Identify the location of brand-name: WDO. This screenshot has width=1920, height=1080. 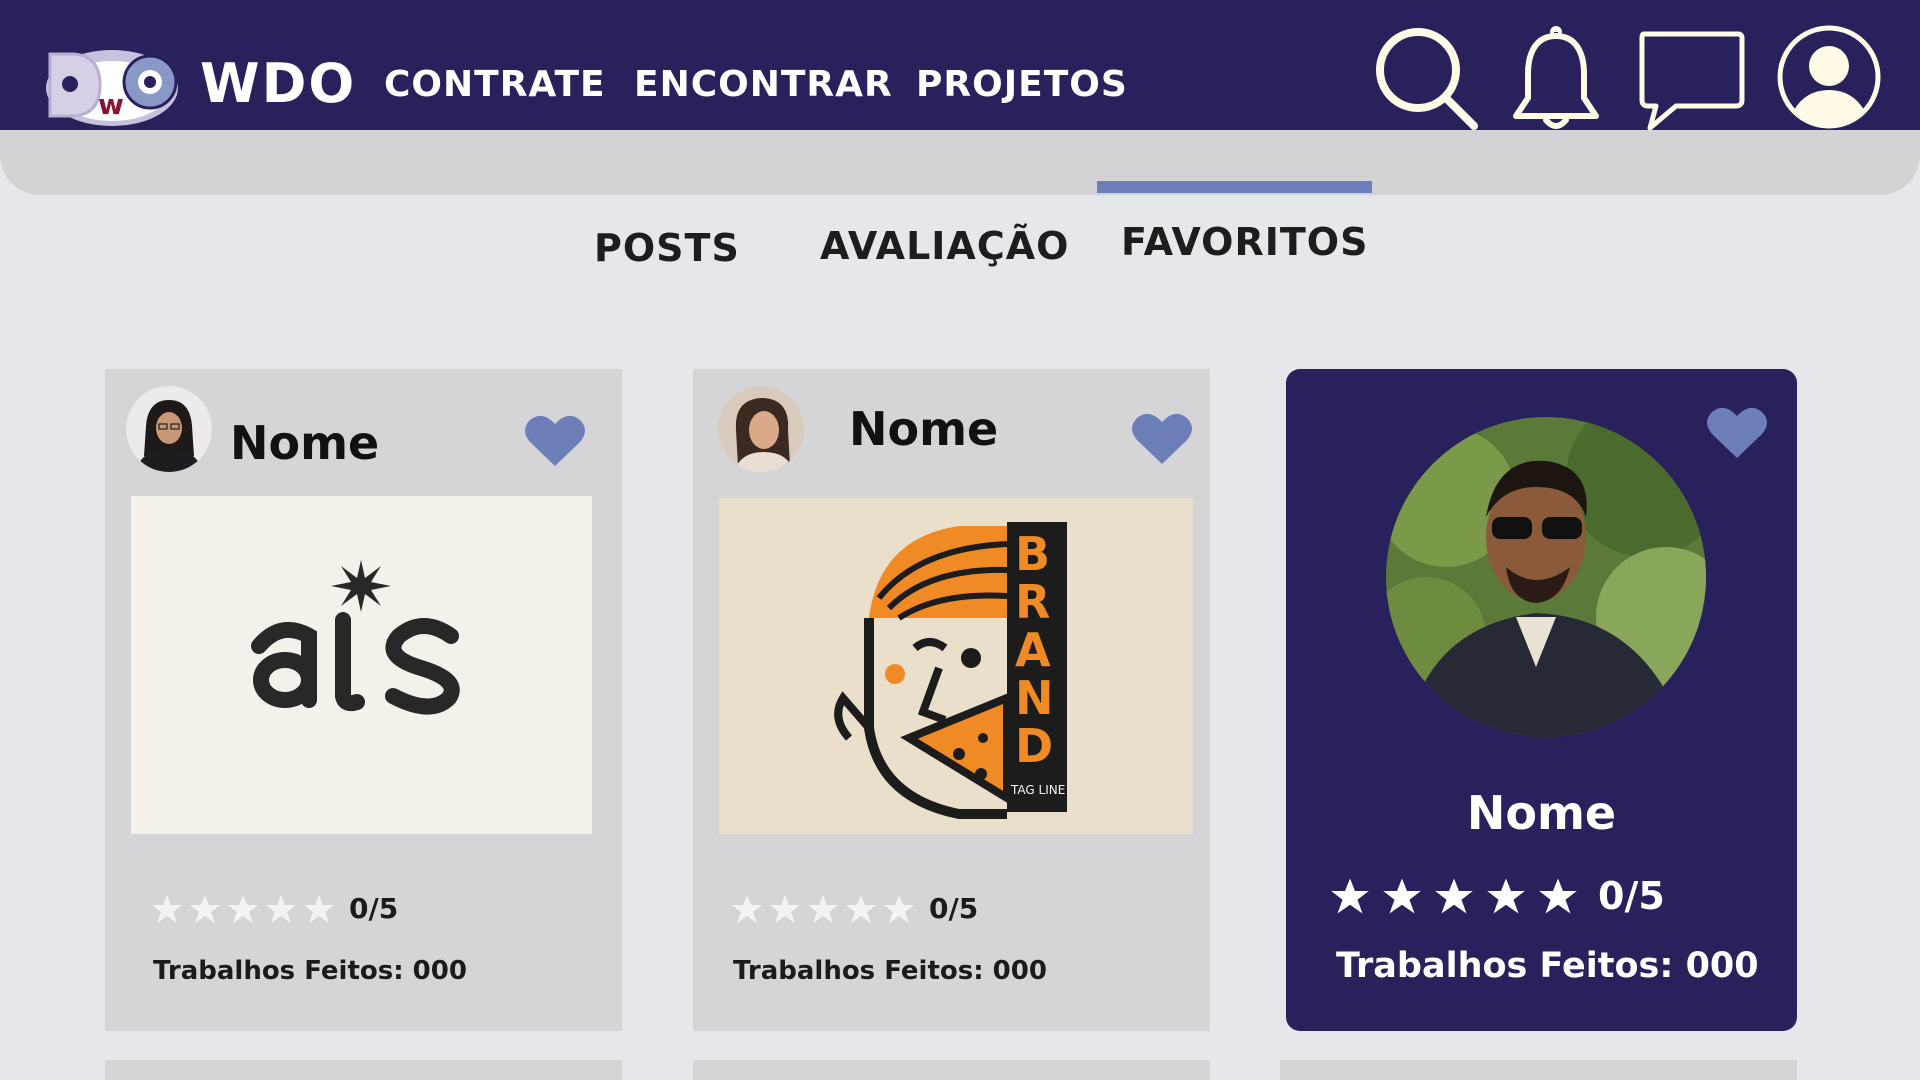
(278, 83).